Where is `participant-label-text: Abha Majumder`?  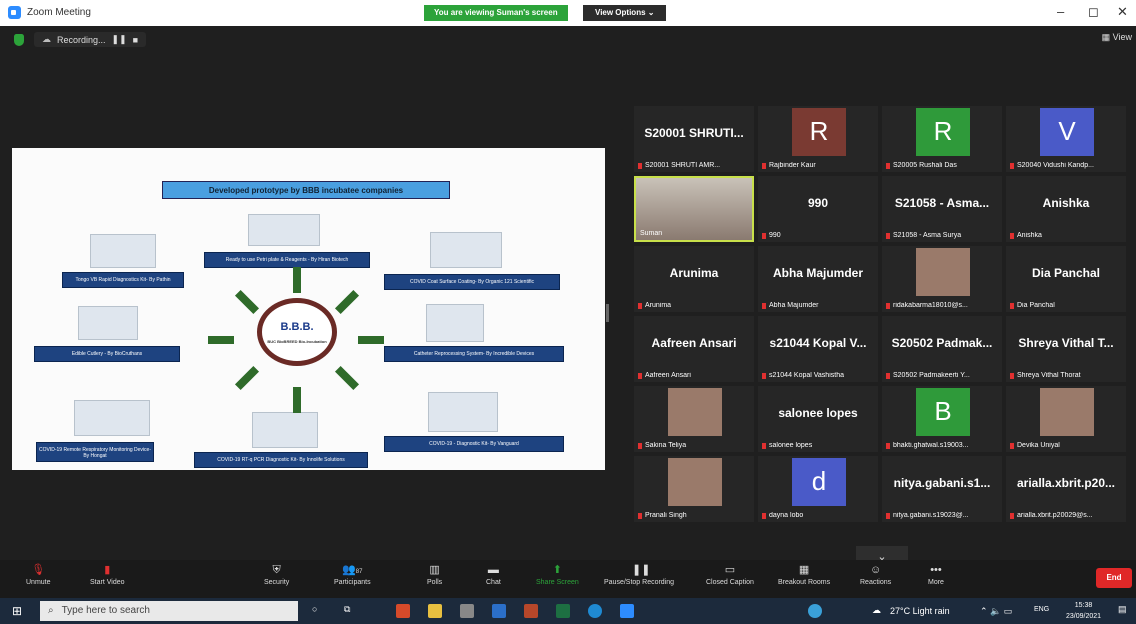 participant-label-text: Abha Majumder is located at coordinates (794, 305).